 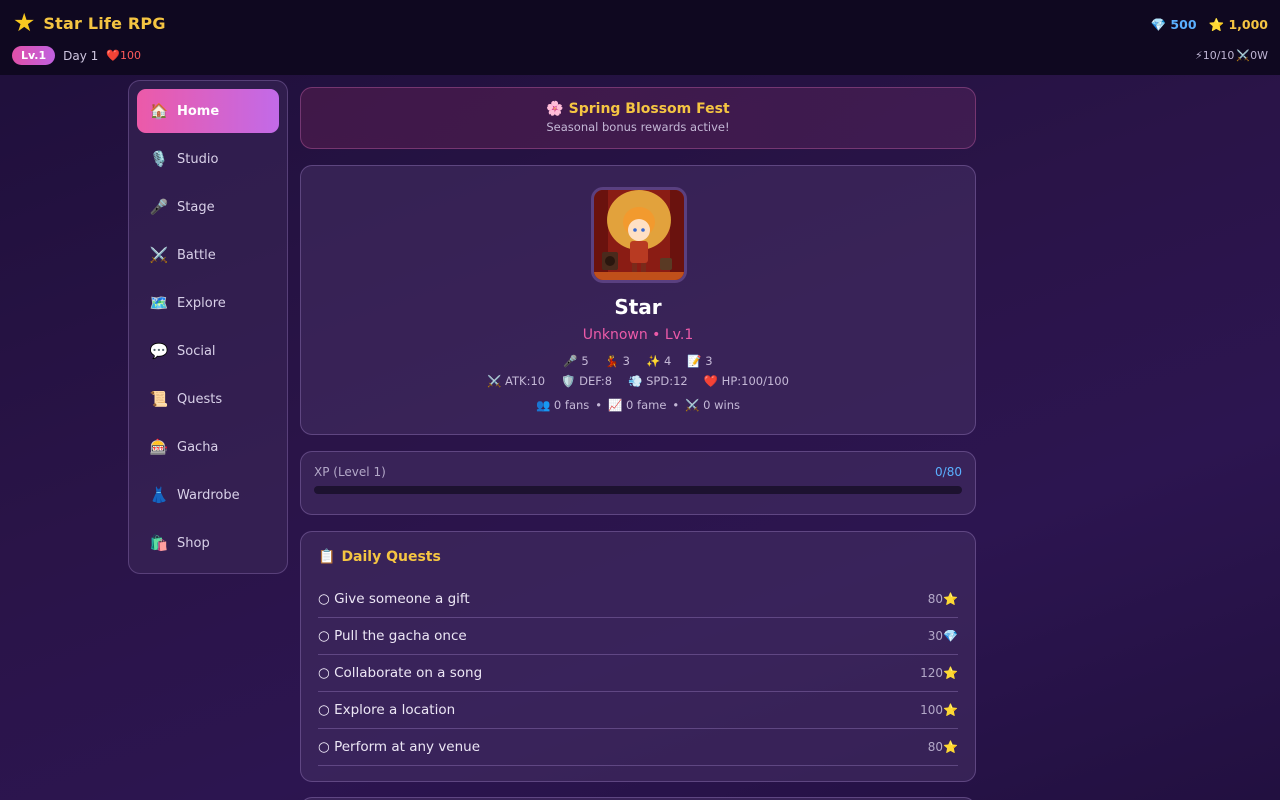 What do you see at coordinates (638, 710) in the screenshot?
I see `quest-item: ○ Explore a location 100⭐` at bounding box center [638, 710].